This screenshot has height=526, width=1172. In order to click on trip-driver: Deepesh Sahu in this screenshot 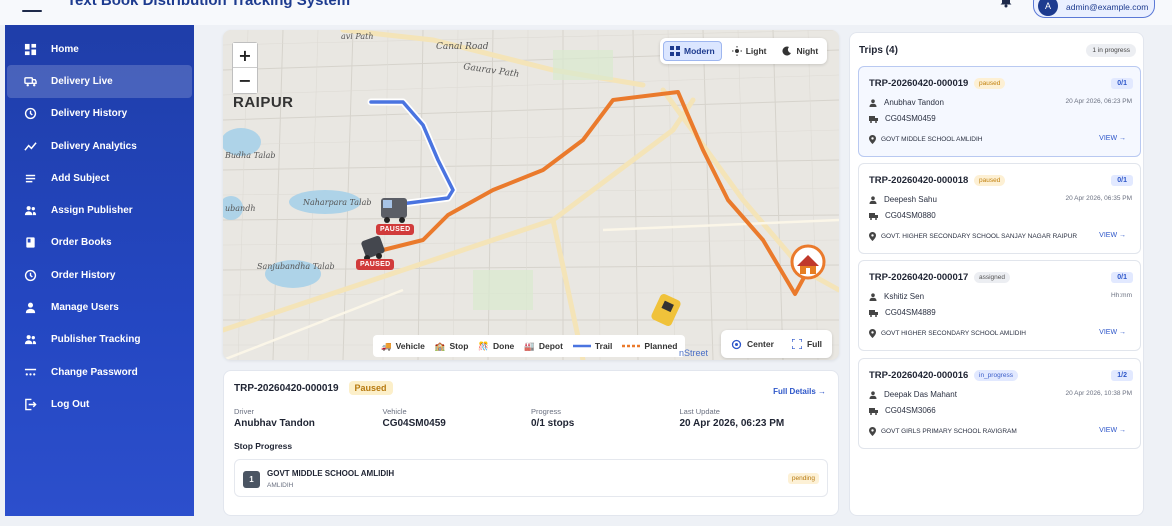, I will do `click(903, 199)`.